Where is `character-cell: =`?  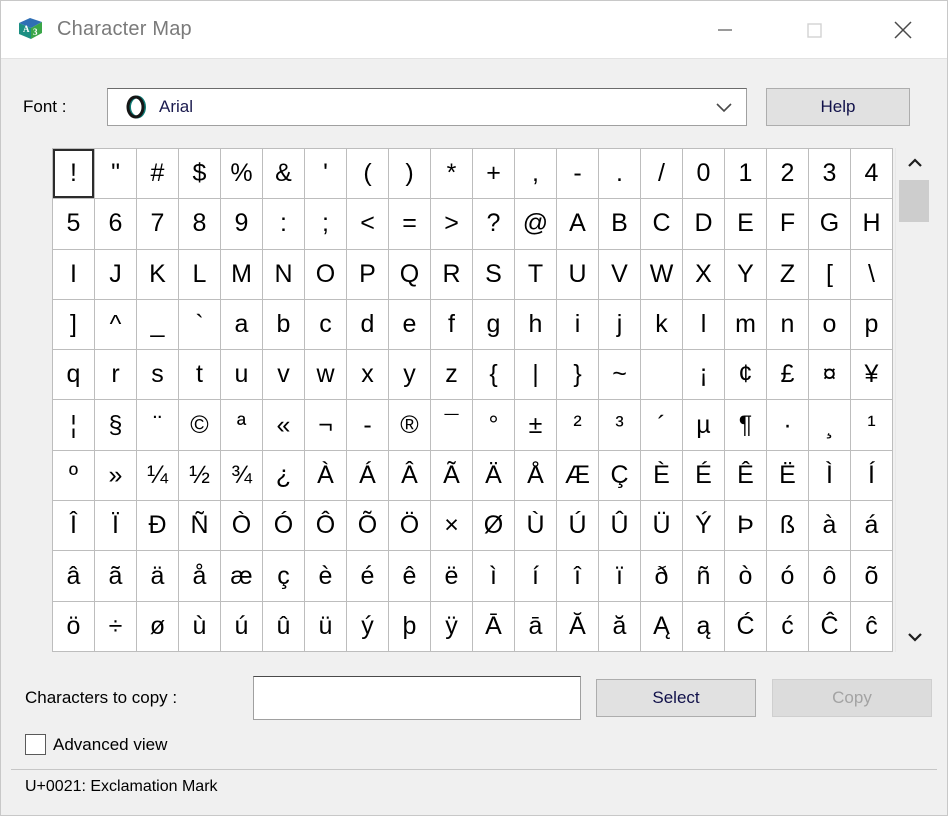 character-cell: = is located at coordinates (409, 224).